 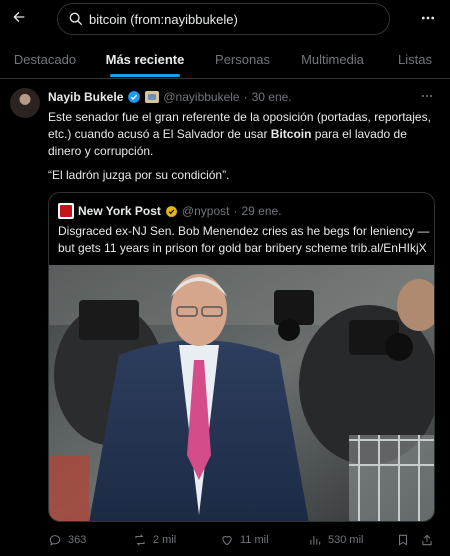 What do you see at coordinates (428, 18) in the screenshot?
I see `more-icon` at bounding box center [428, 18].